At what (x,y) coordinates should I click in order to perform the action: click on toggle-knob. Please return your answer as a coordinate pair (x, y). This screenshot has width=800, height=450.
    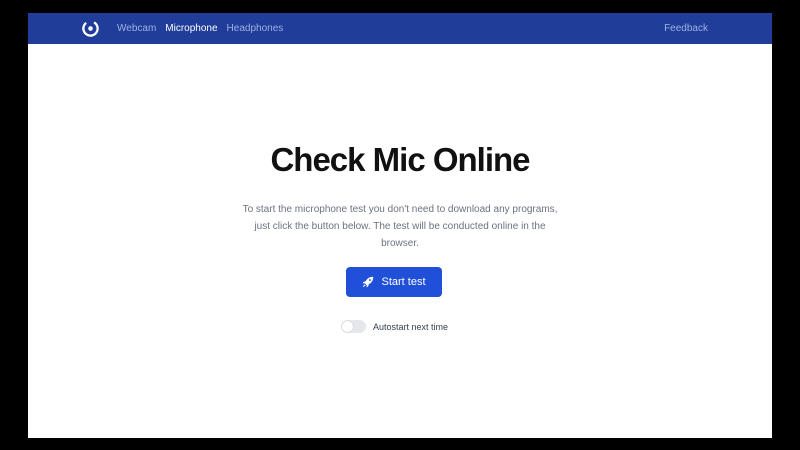
    Looking at the image, I should click on (347, 326).